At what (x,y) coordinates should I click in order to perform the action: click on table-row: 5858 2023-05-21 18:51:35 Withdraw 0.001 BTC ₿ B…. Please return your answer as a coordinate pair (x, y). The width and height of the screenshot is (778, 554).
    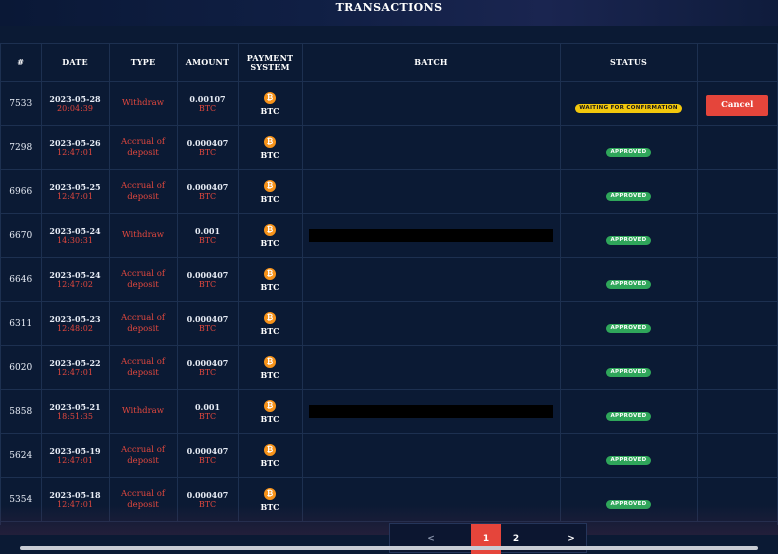
    Looking at the image, I should click on (389, 411).